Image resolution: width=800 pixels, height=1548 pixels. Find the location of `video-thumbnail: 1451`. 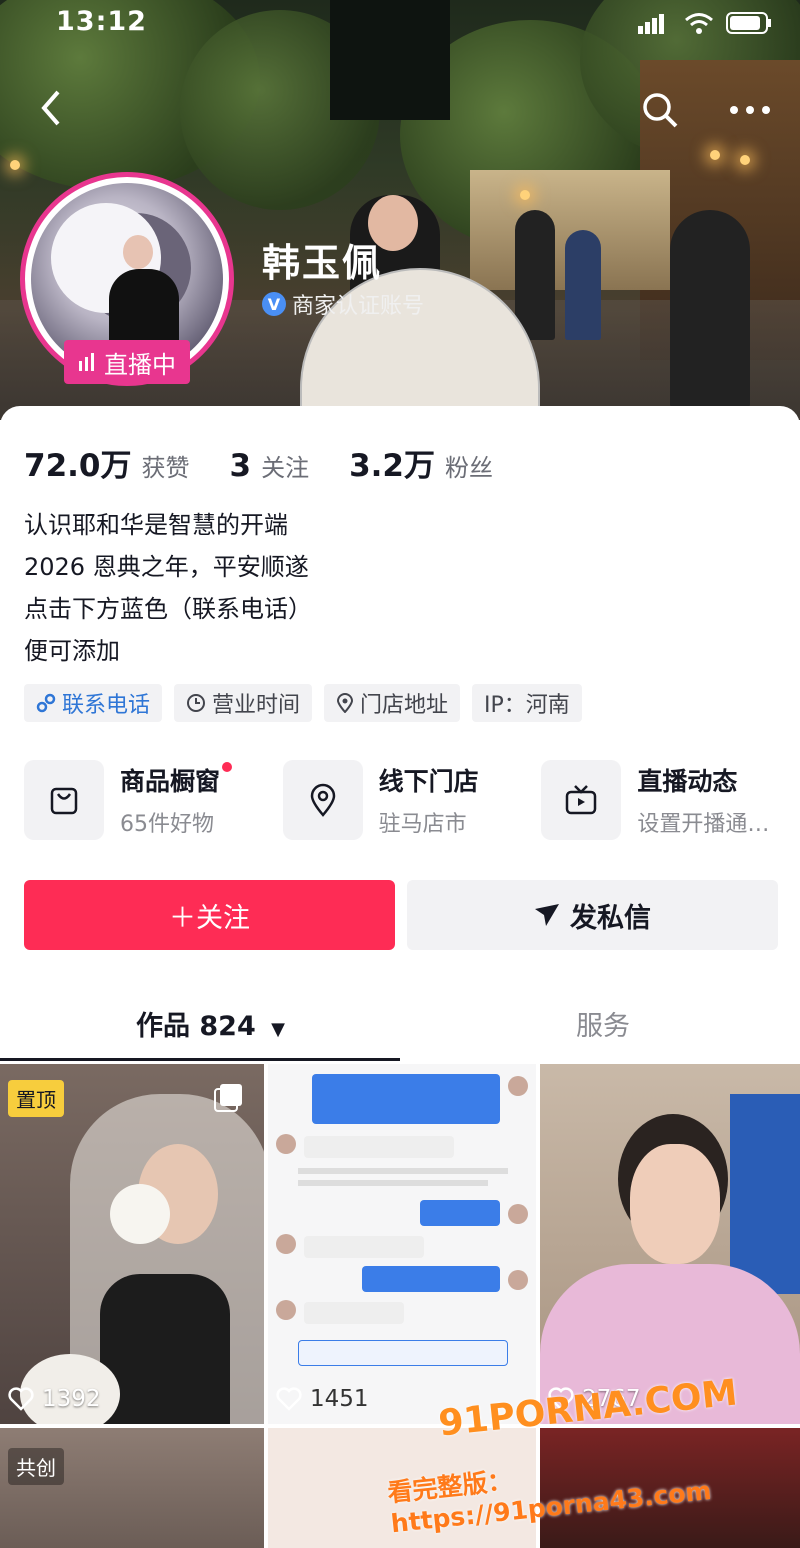

video-thumbnail: 1451 is located at coordinates (402, 1244).